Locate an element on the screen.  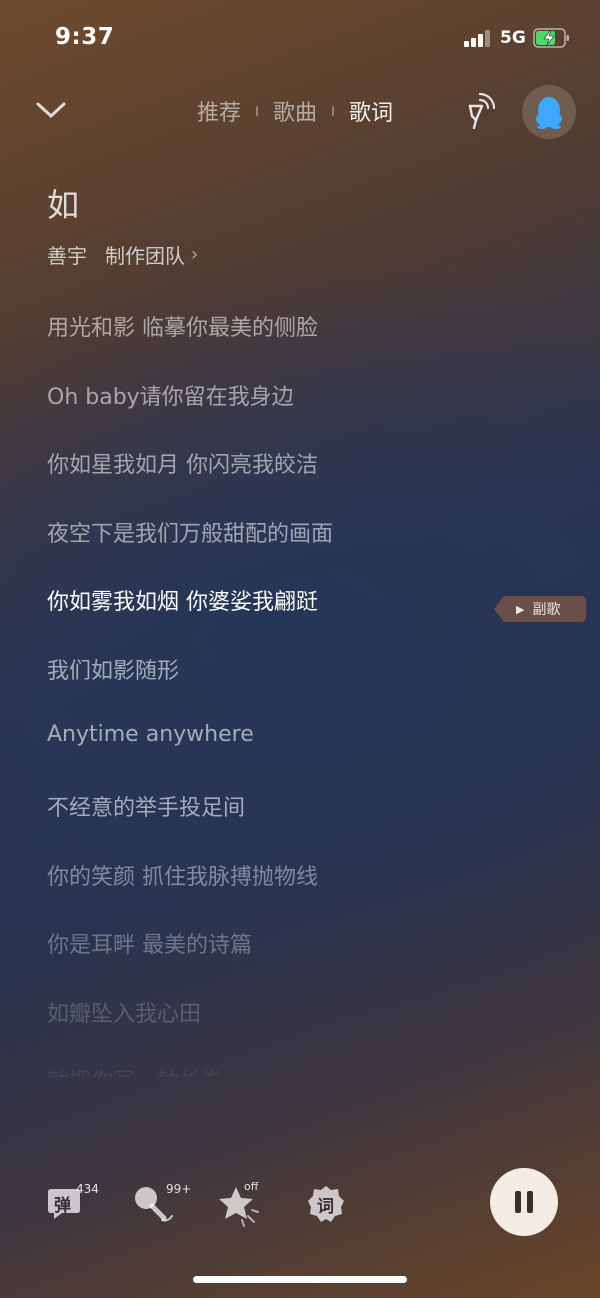
lyric-line: 如瓣坠入我心田 is located at coordinates (124, 1012).